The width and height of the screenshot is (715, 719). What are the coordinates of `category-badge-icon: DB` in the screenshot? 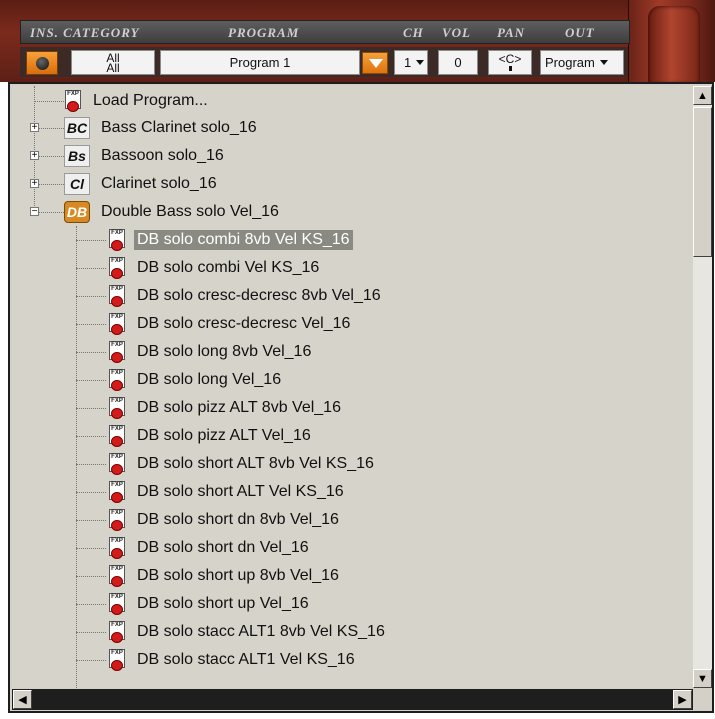 It's located at (77, 212).